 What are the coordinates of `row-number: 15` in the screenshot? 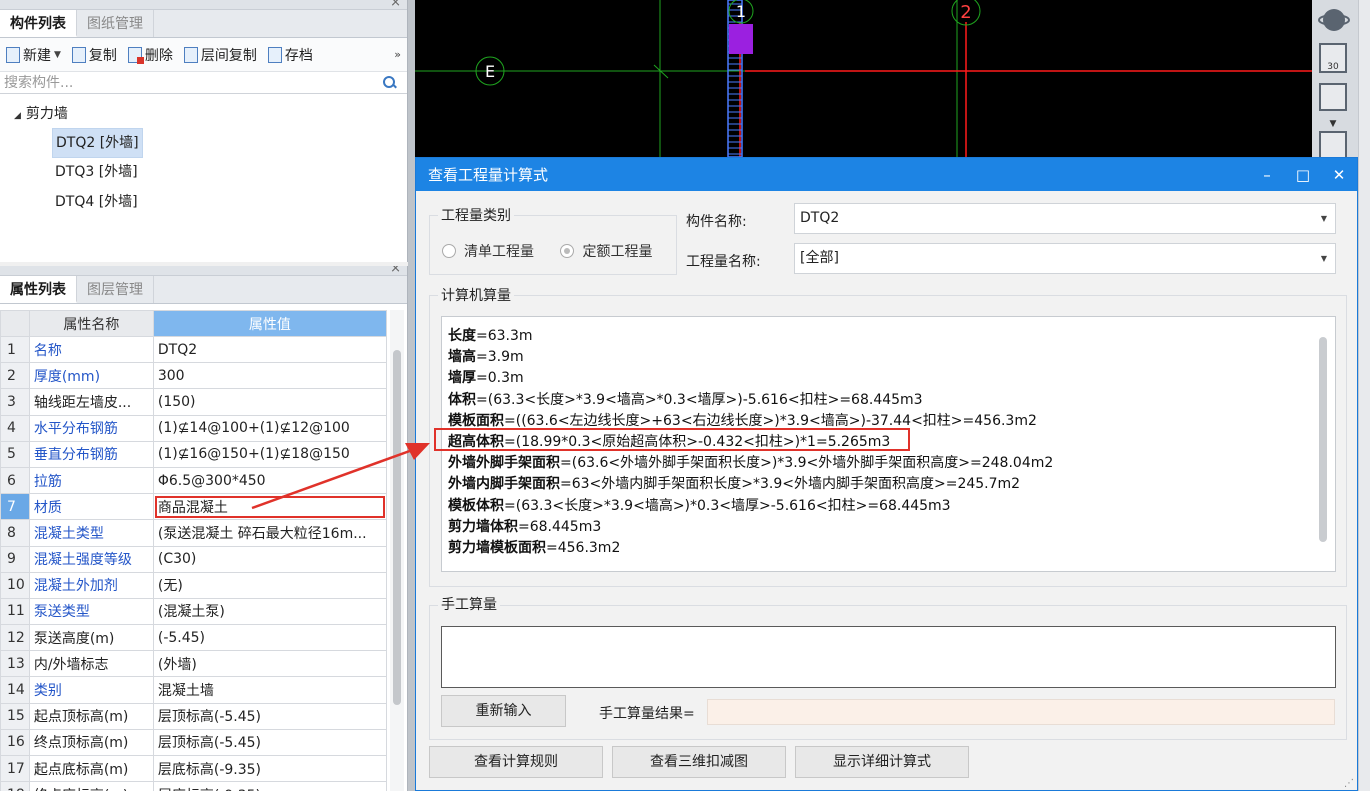 It's located at (15, 716).